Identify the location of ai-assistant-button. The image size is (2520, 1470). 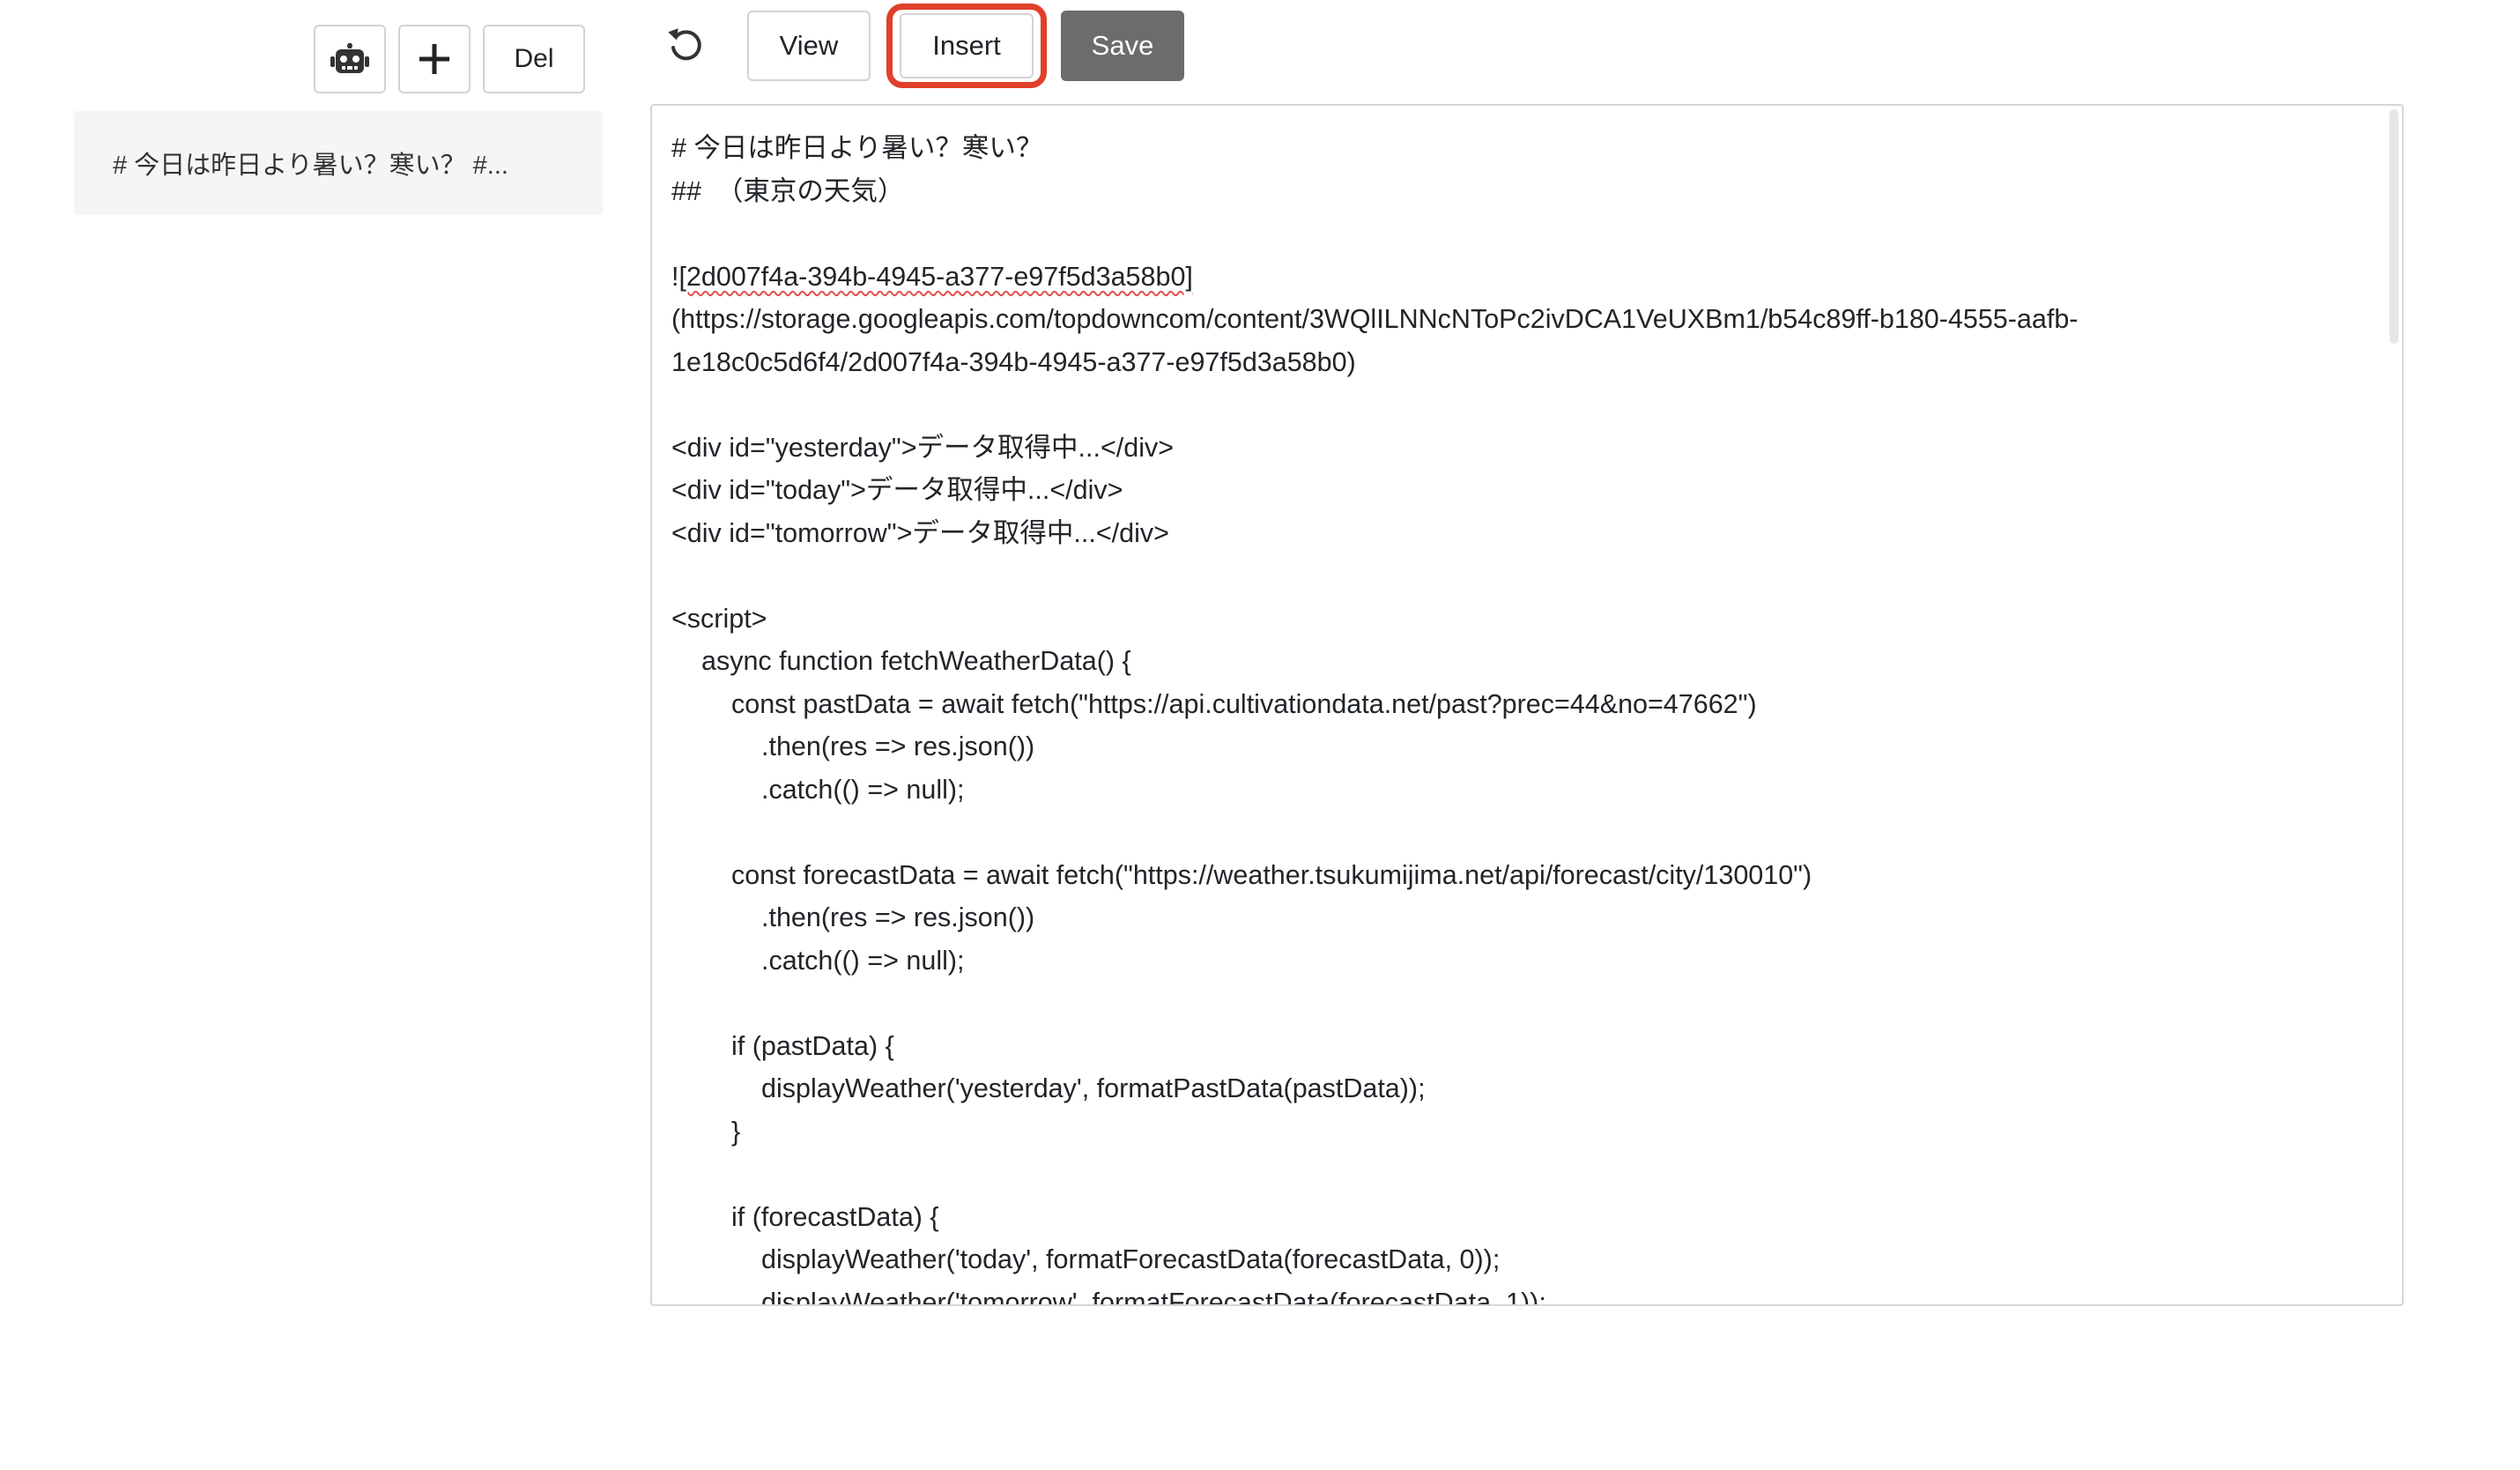
(350, 59).